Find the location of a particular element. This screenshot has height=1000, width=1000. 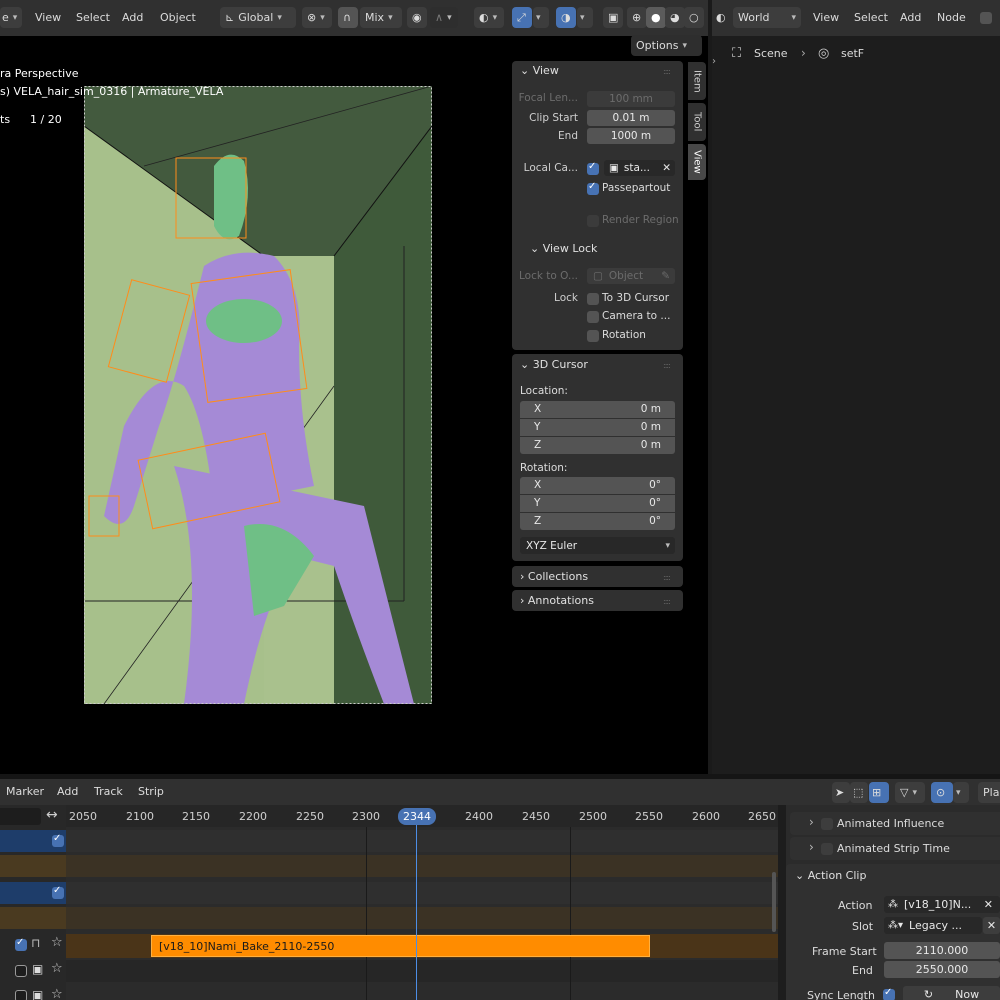

orientation-dropdown: ⊾ Global ▾ is located at coordinates (258, 17).